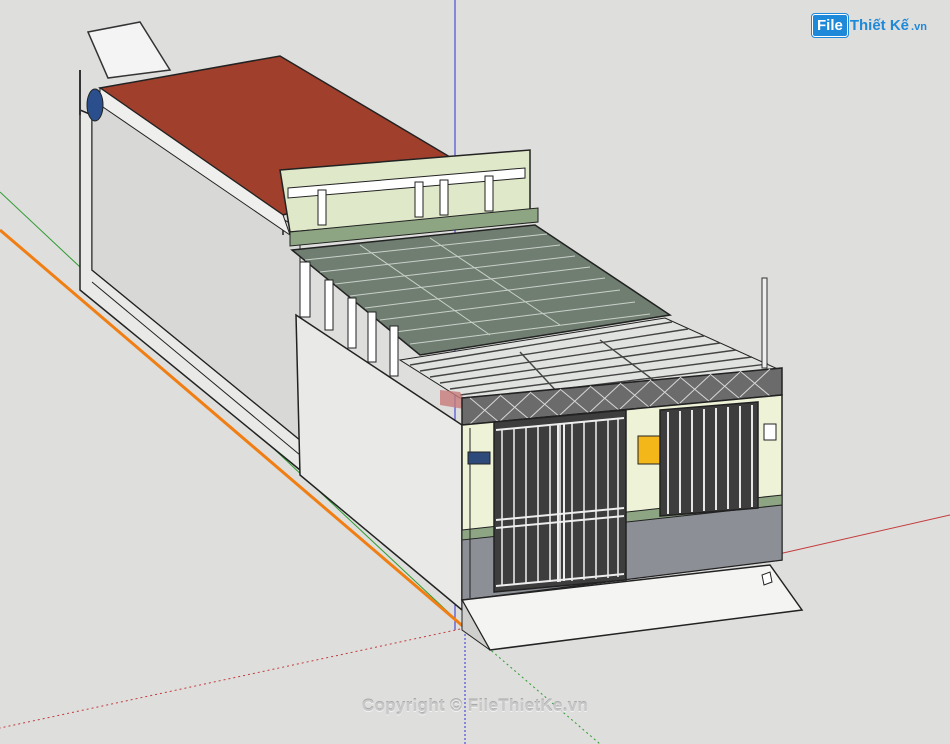  What do you see at coordinates (129, 50) in the screenshot?
I see `solar-heater-panel` at bounding box center [129, 50].